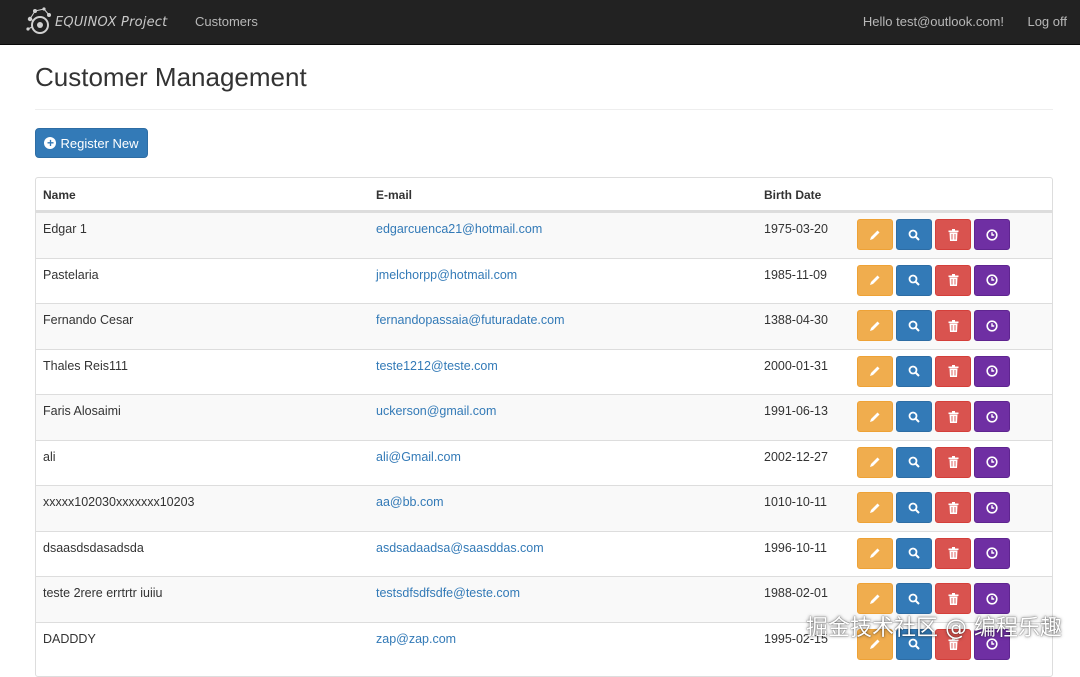  Describe the element at coordinates (796, 502) in the screenshot. I see `customer-birth-date: 1010-10-11` at that location.